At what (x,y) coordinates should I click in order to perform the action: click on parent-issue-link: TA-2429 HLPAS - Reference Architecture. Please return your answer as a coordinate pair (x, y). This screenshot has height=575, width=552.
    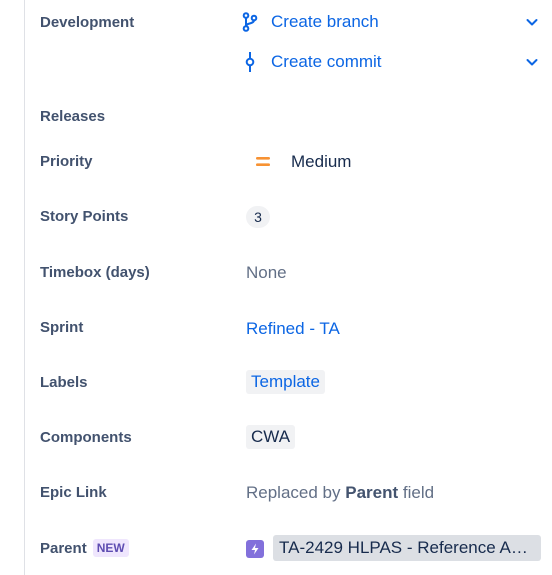
    Looking at the image, I should click on (407, 548).